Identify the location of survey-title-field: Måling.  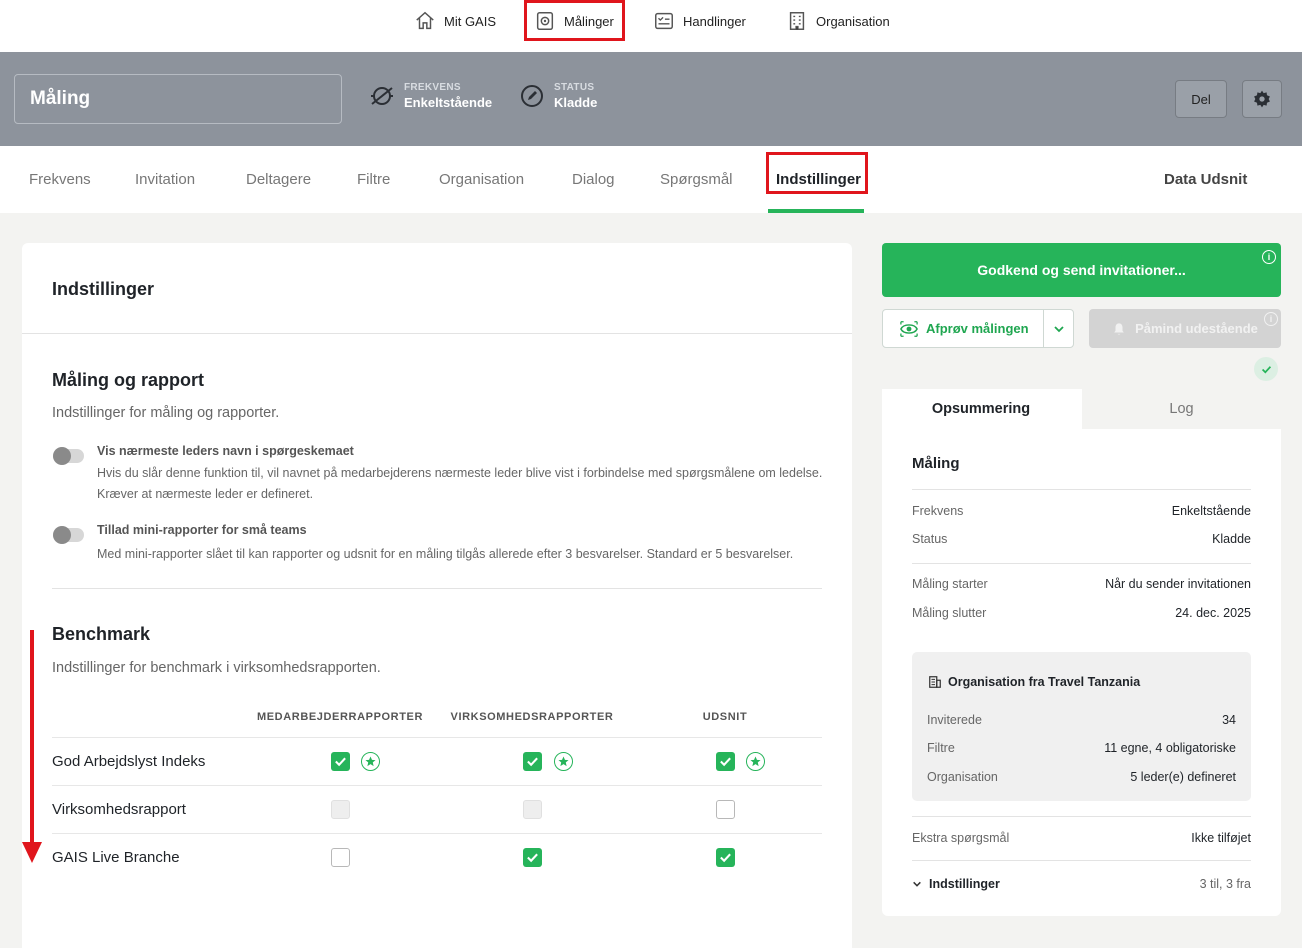
(178, 99).